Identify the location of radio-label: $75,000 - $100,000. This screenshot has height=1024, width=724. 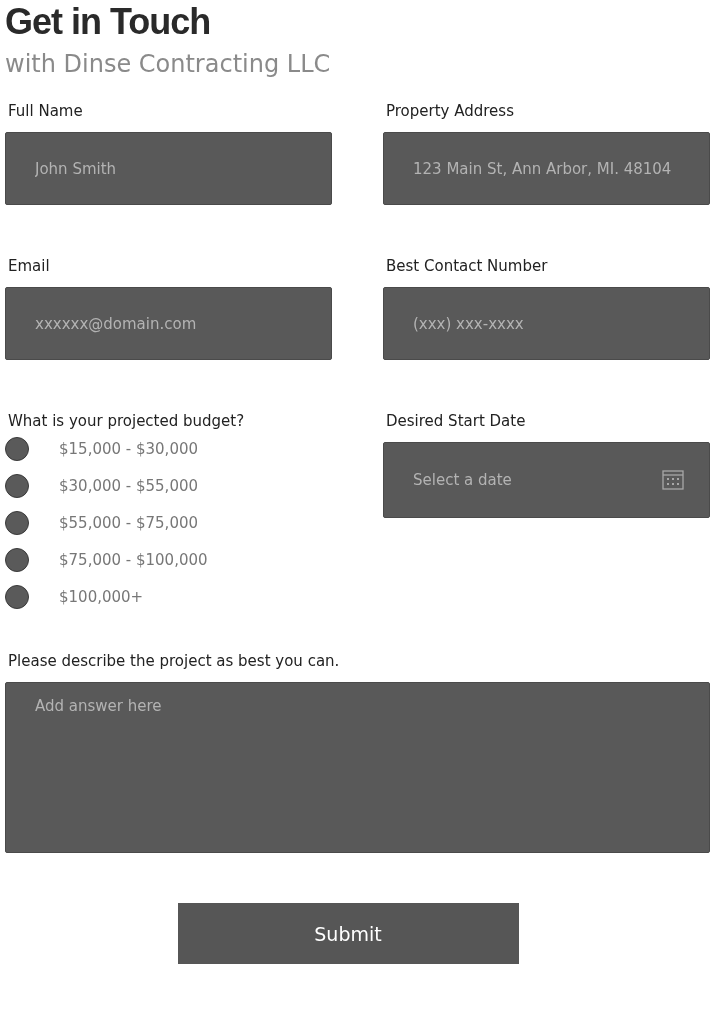
(133, 560).